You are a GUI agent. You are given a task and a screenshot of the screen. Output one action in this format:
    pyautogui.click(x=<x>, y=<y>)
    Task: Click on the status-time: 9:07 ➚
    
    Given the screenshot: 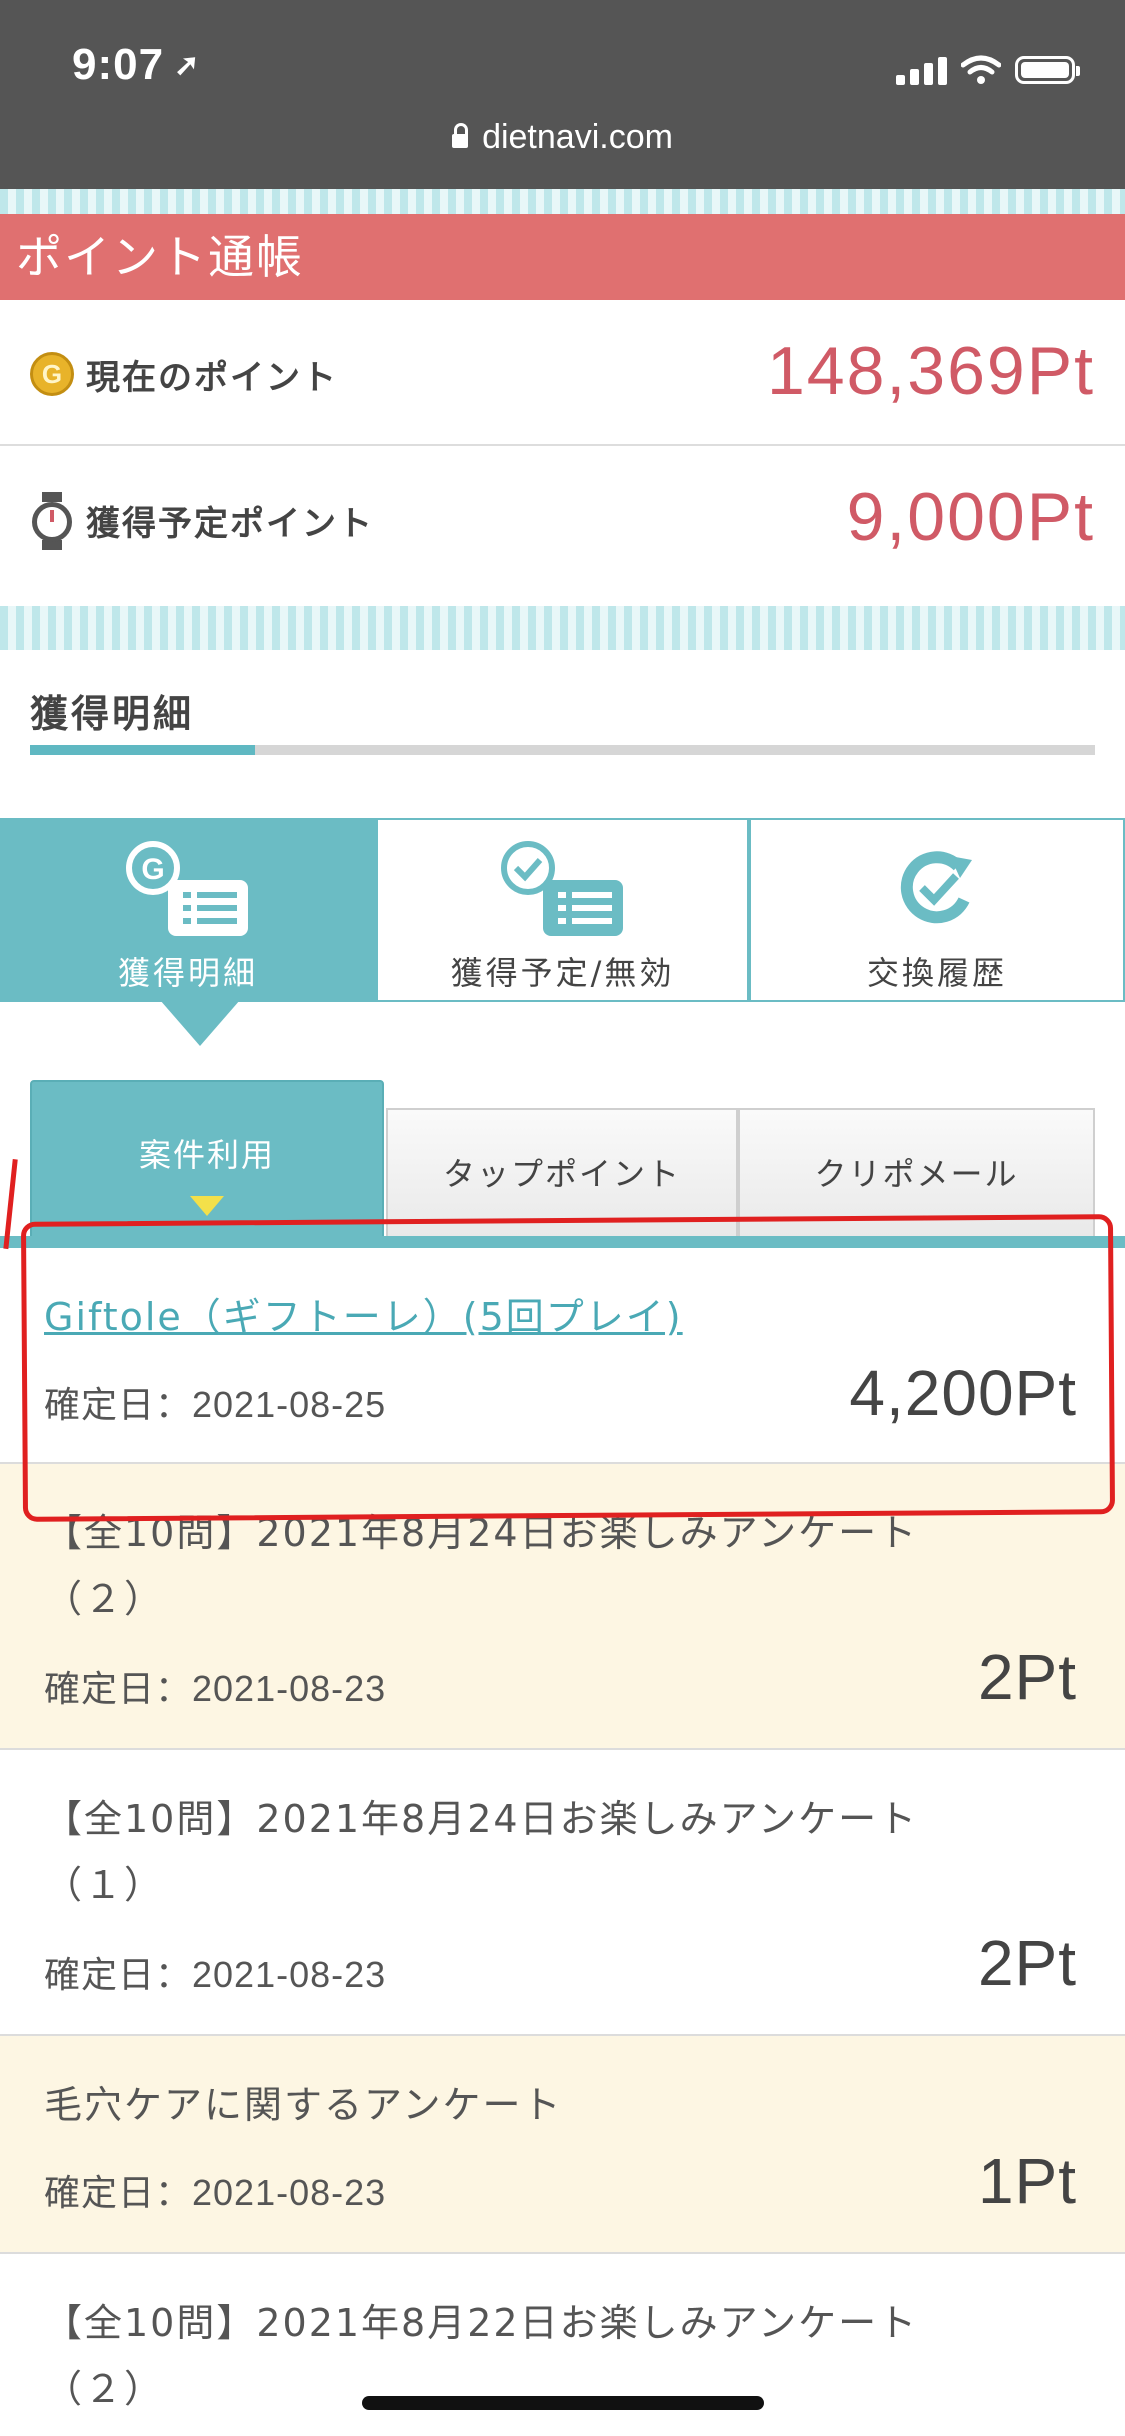 What is the action you would take?
    pyautogui.click(x=136, y=64)
    